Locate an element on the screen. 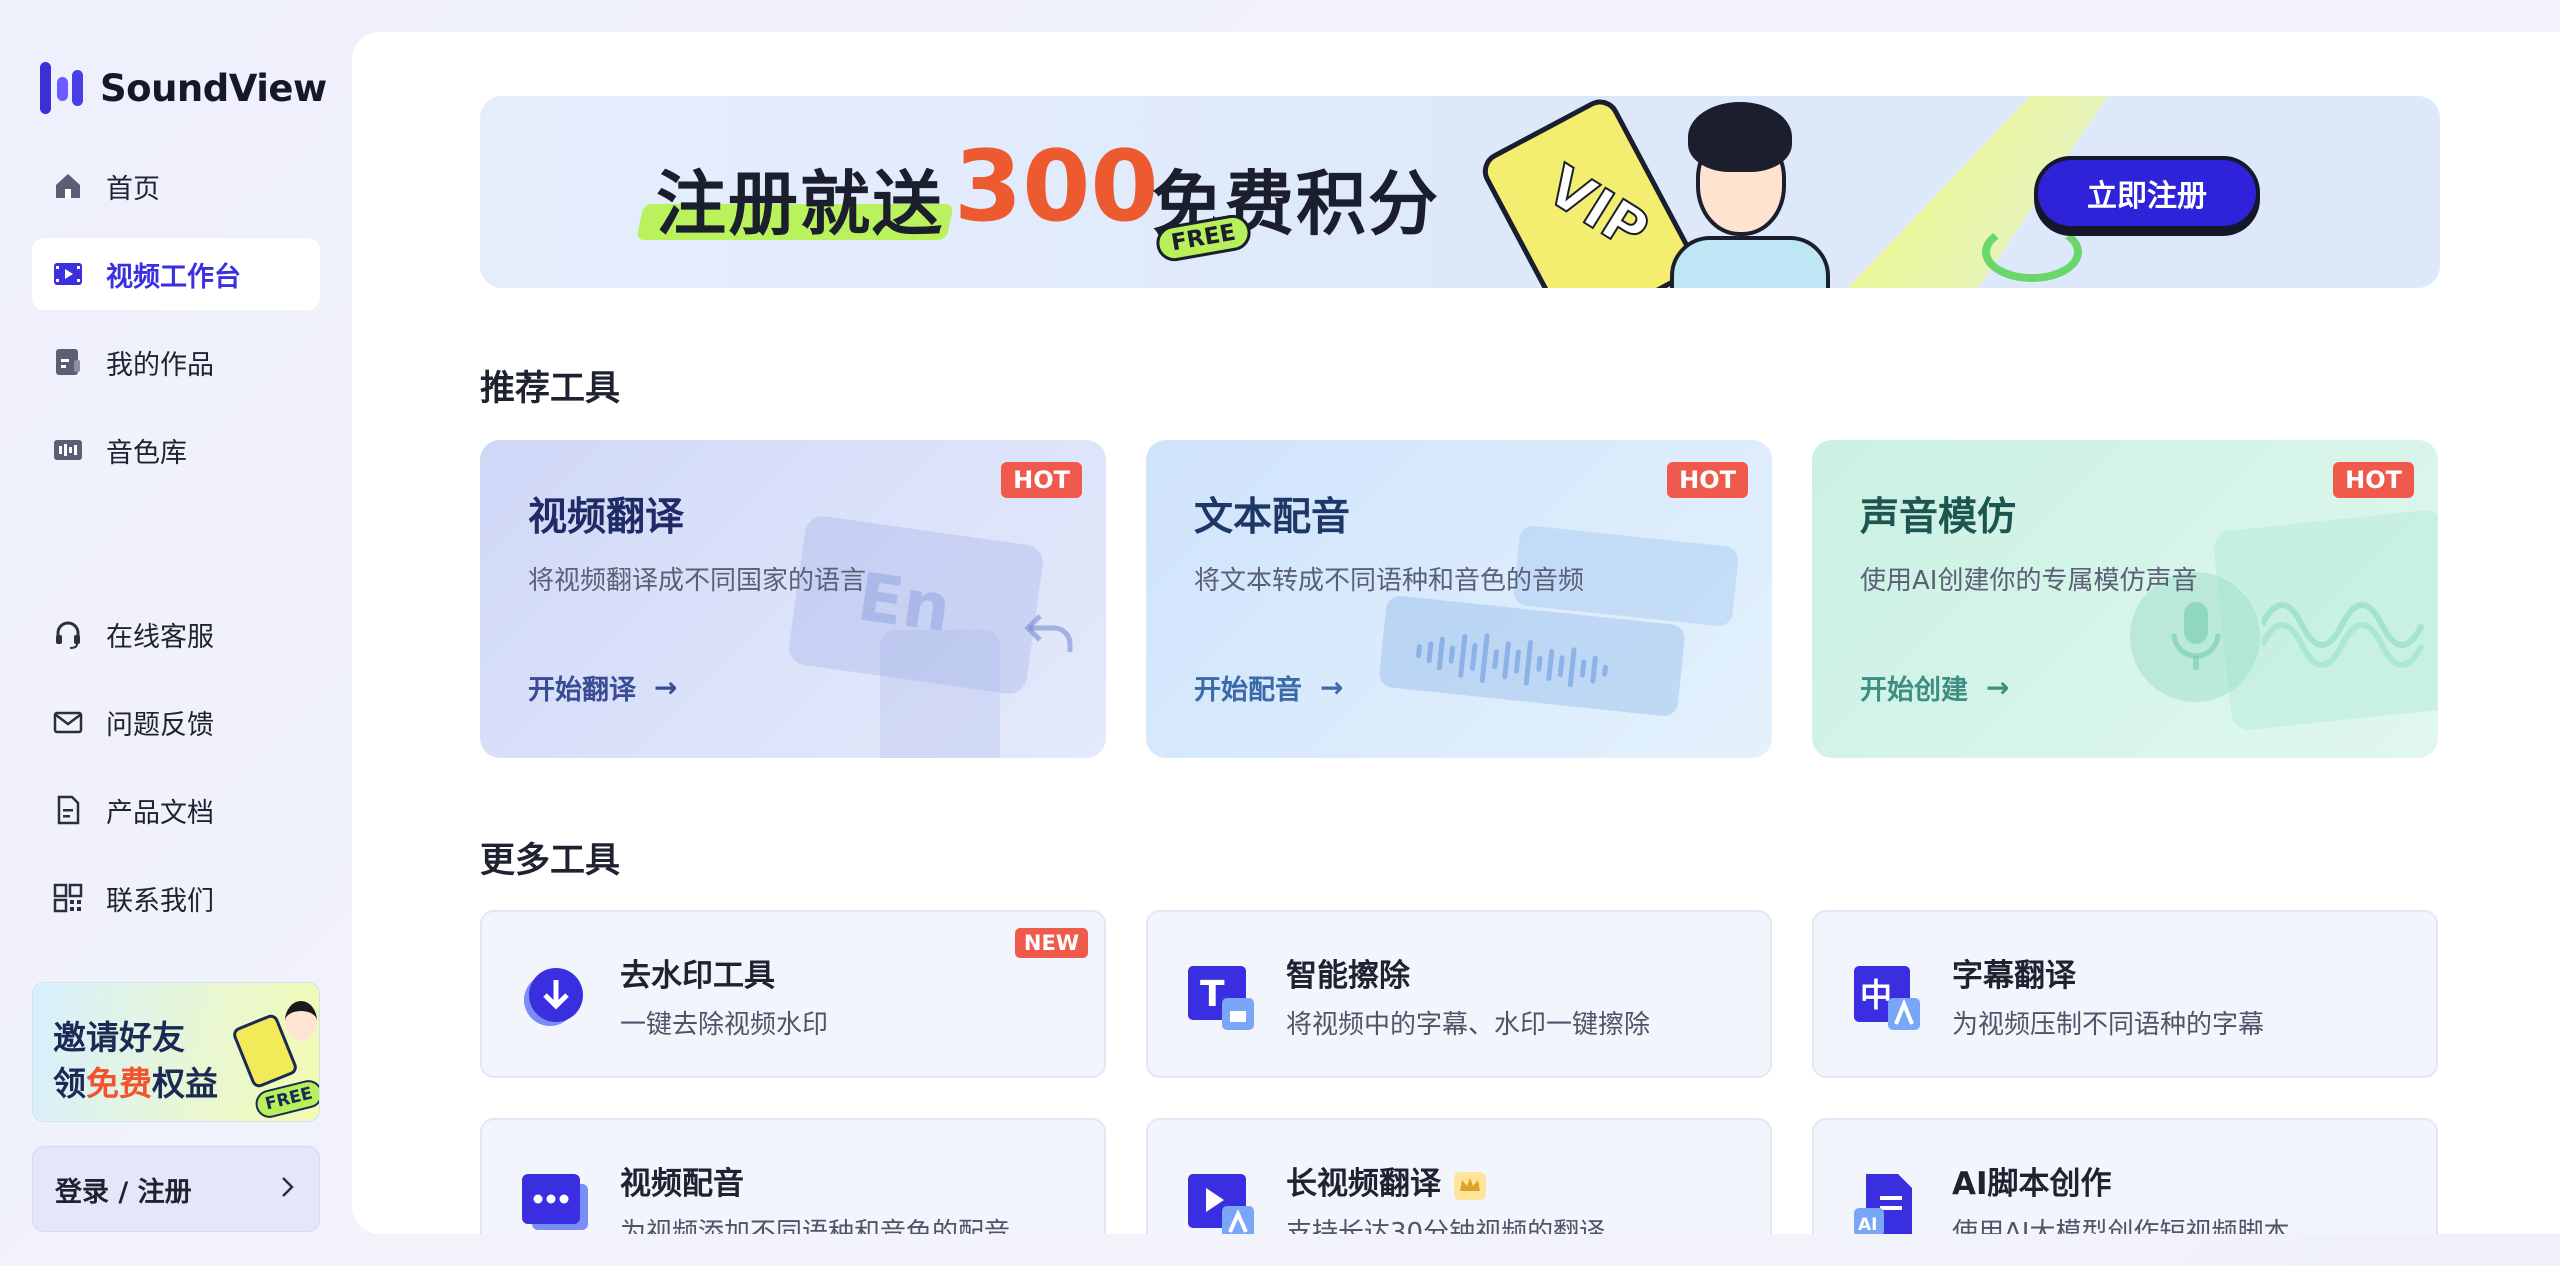  film-decoration is located at coordinates (940, 694).